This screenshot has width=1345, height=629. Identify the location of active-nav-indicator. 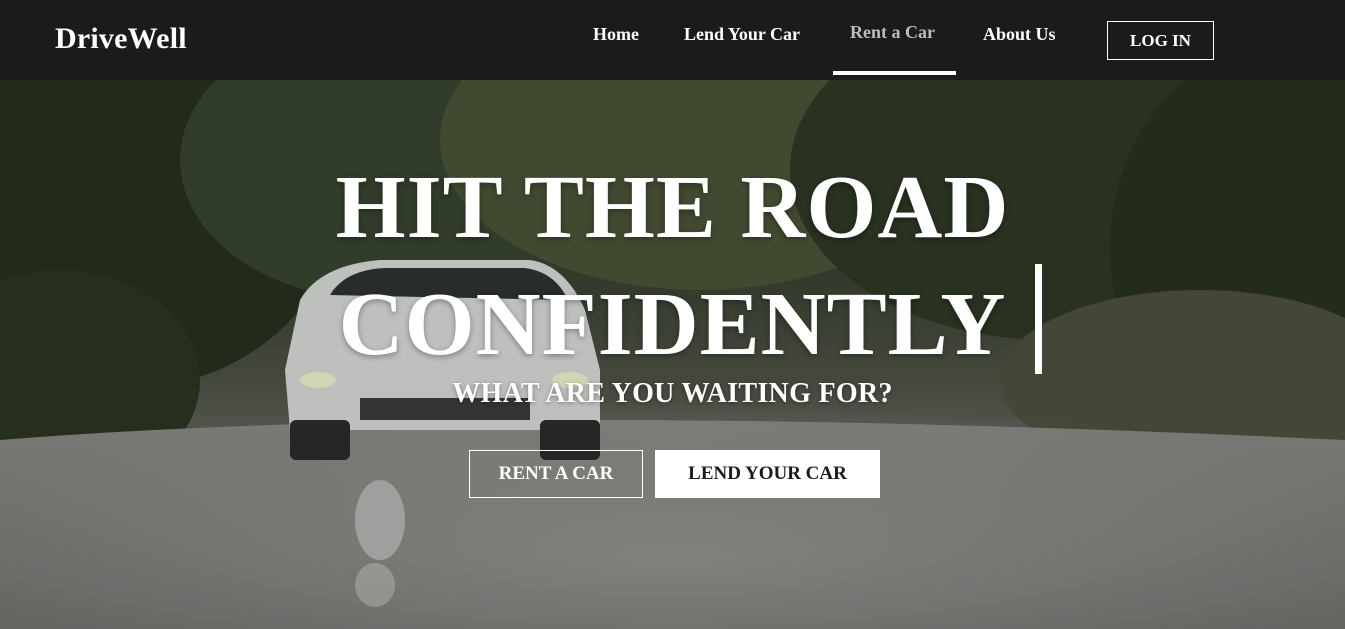
(894, 73).